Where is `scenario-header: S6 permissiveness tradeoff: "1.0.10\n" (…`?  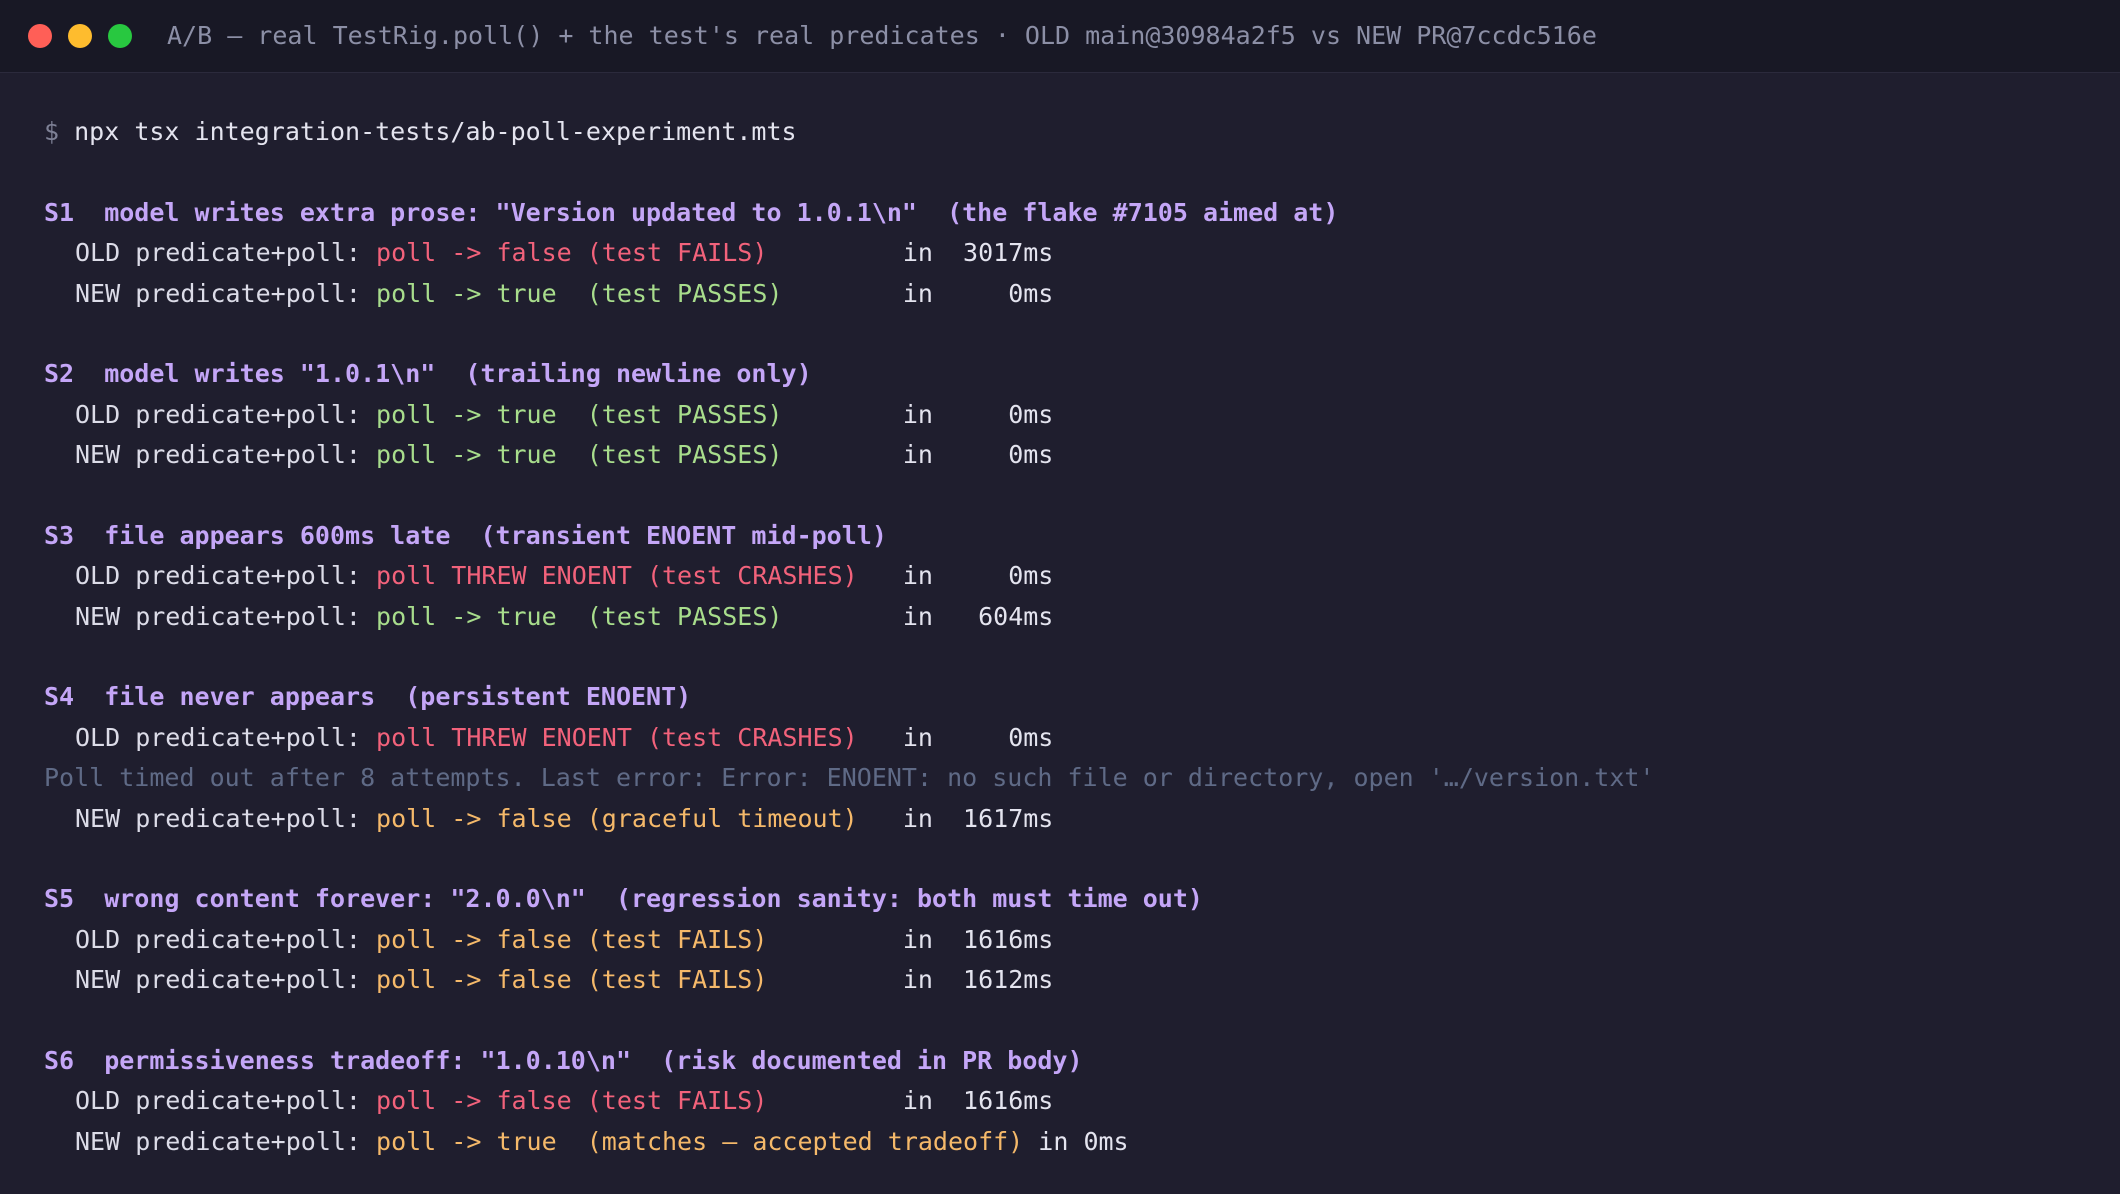
scenario-header: S6 permissiveness tradeoff: "1.0.10\n" (… is located at coordinates (563, 1060).